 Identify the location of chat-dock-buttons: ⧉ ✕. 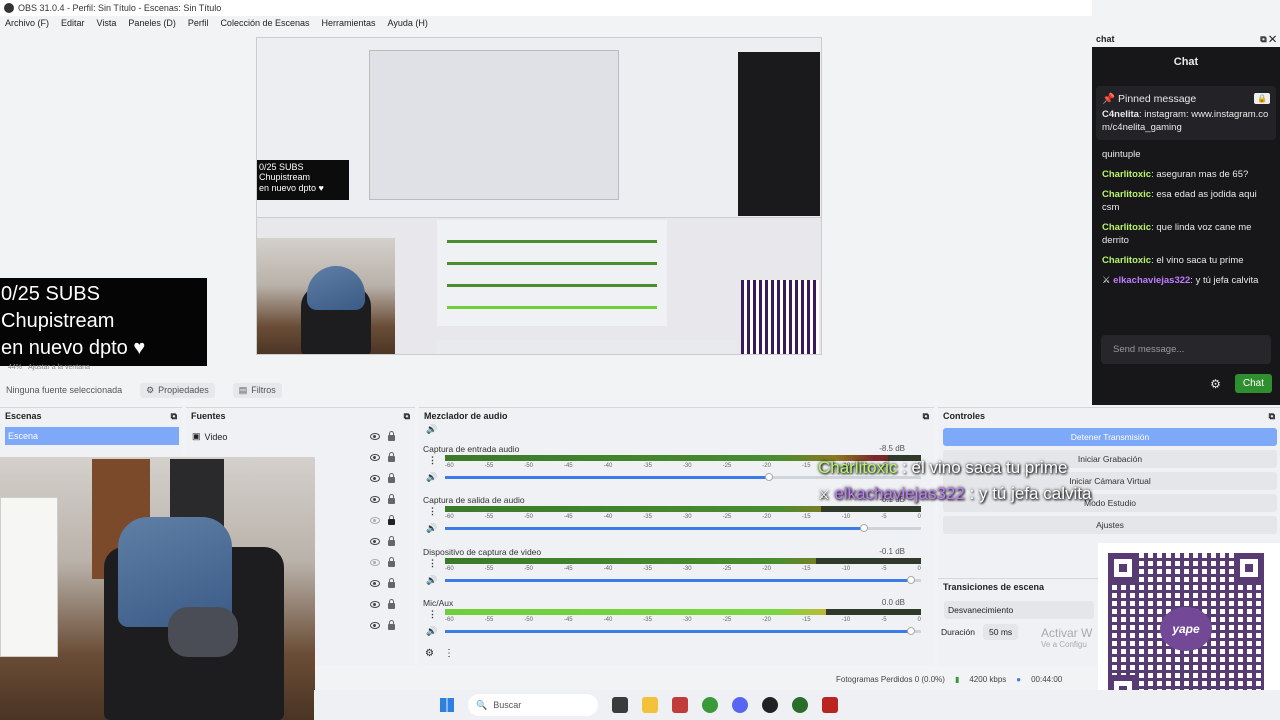
(1268, 39).